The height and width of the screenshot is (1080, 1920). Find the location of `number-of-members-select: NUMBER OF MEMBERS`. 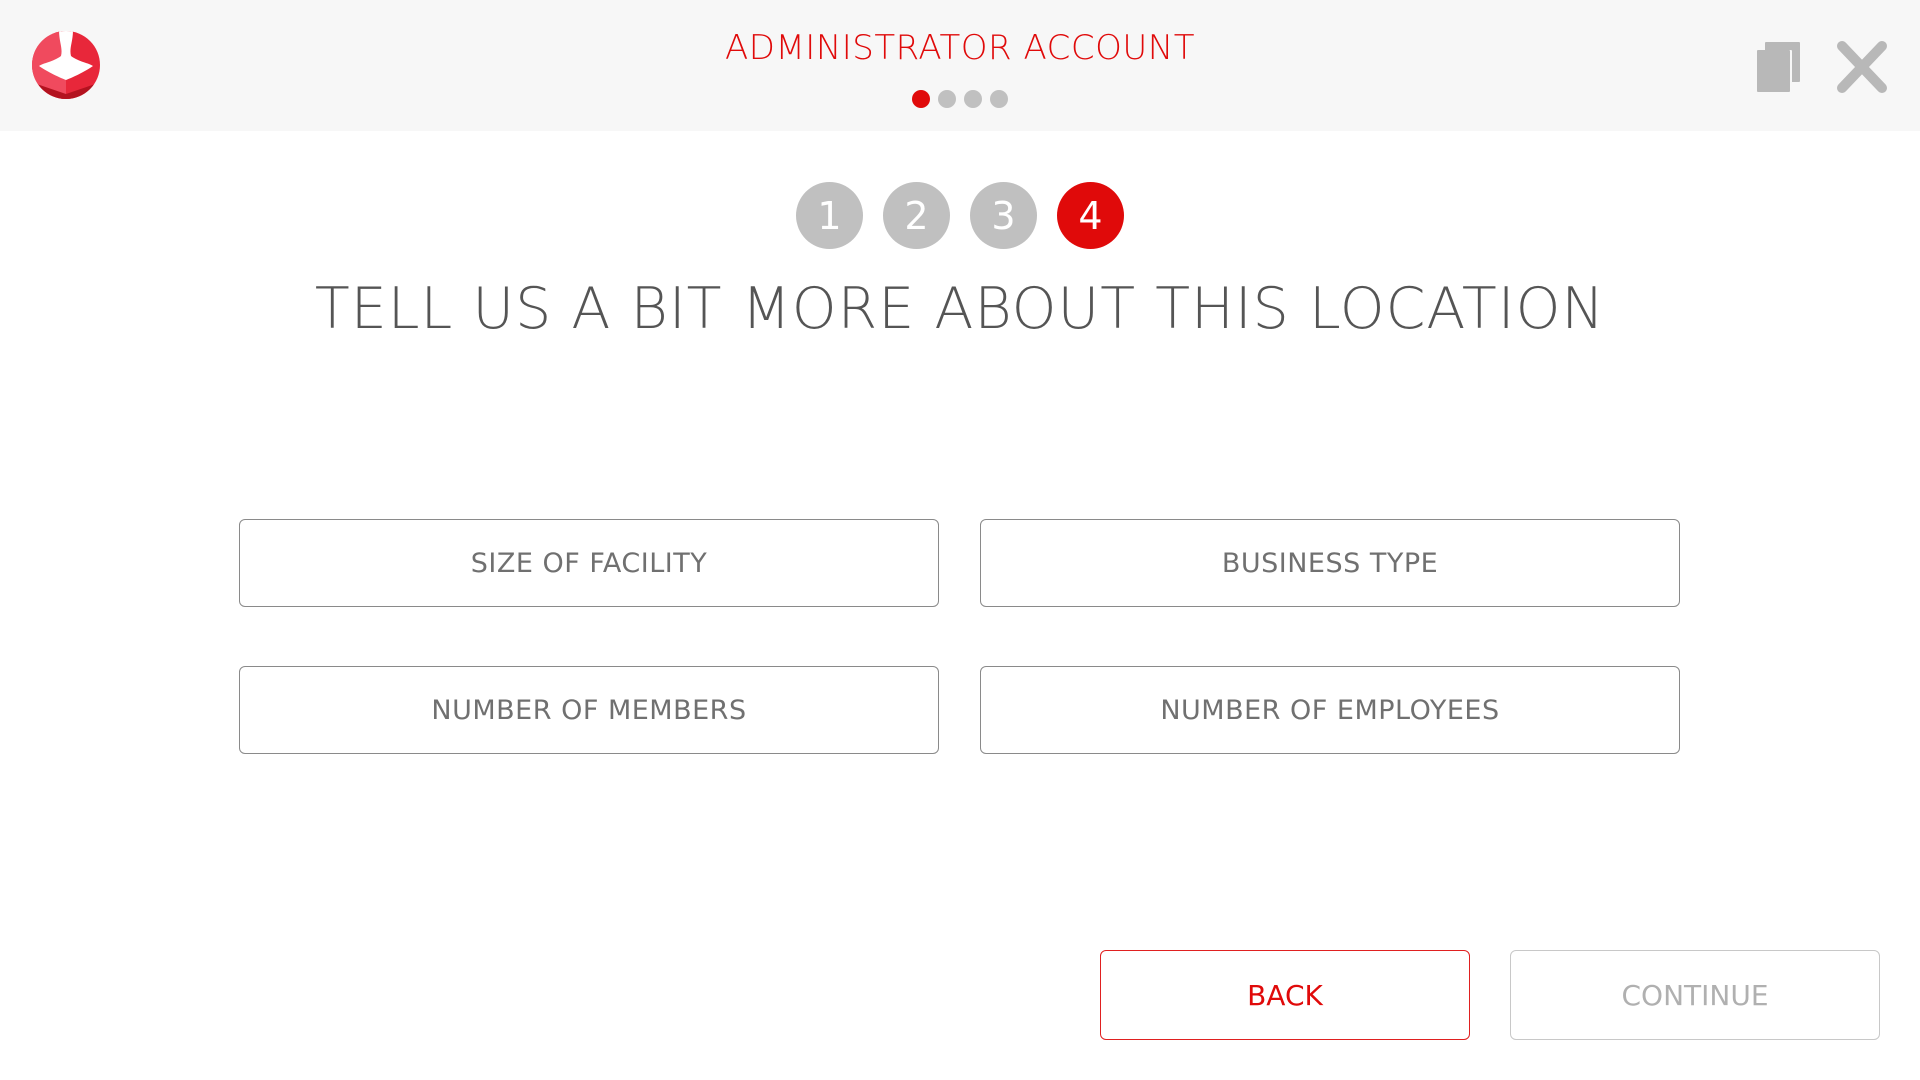

number-of-members-select: NUMBER OF MEMBERS is located at coordinates (589, 710).